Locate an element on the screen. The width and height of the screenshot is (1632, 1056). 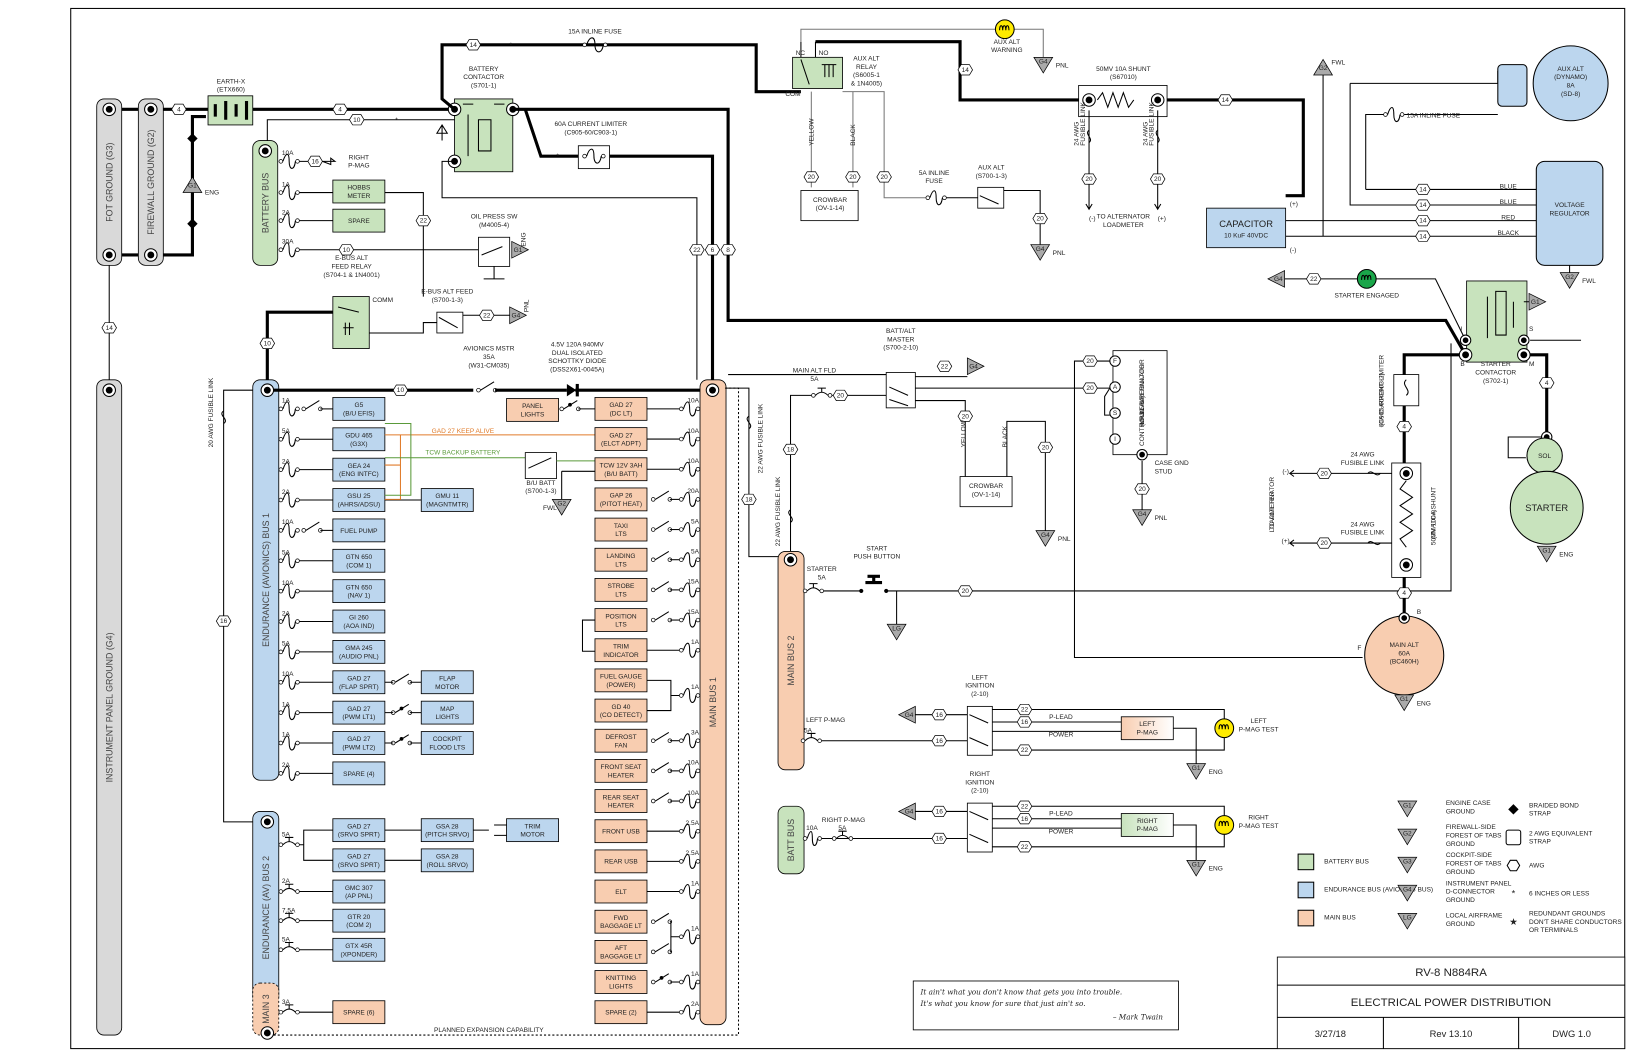
drawing-date: 3/27/18 is located at coordinates (1330, 1034).